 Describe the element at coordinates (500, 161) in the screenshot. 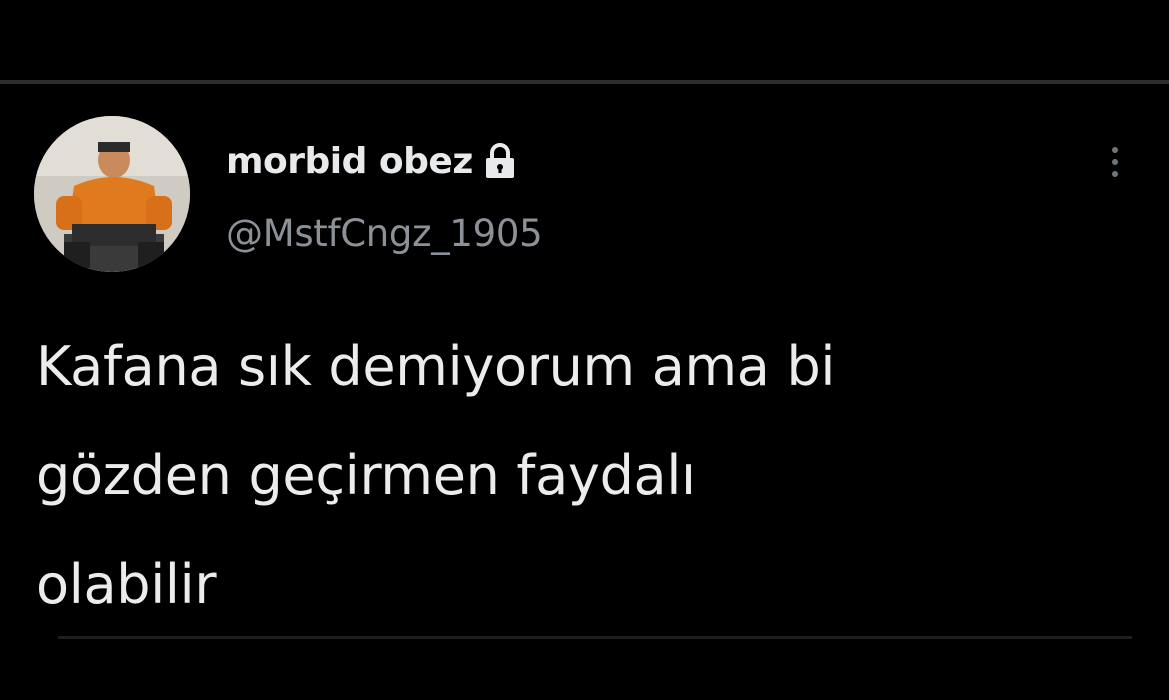

I see `lock-icon` at that location.